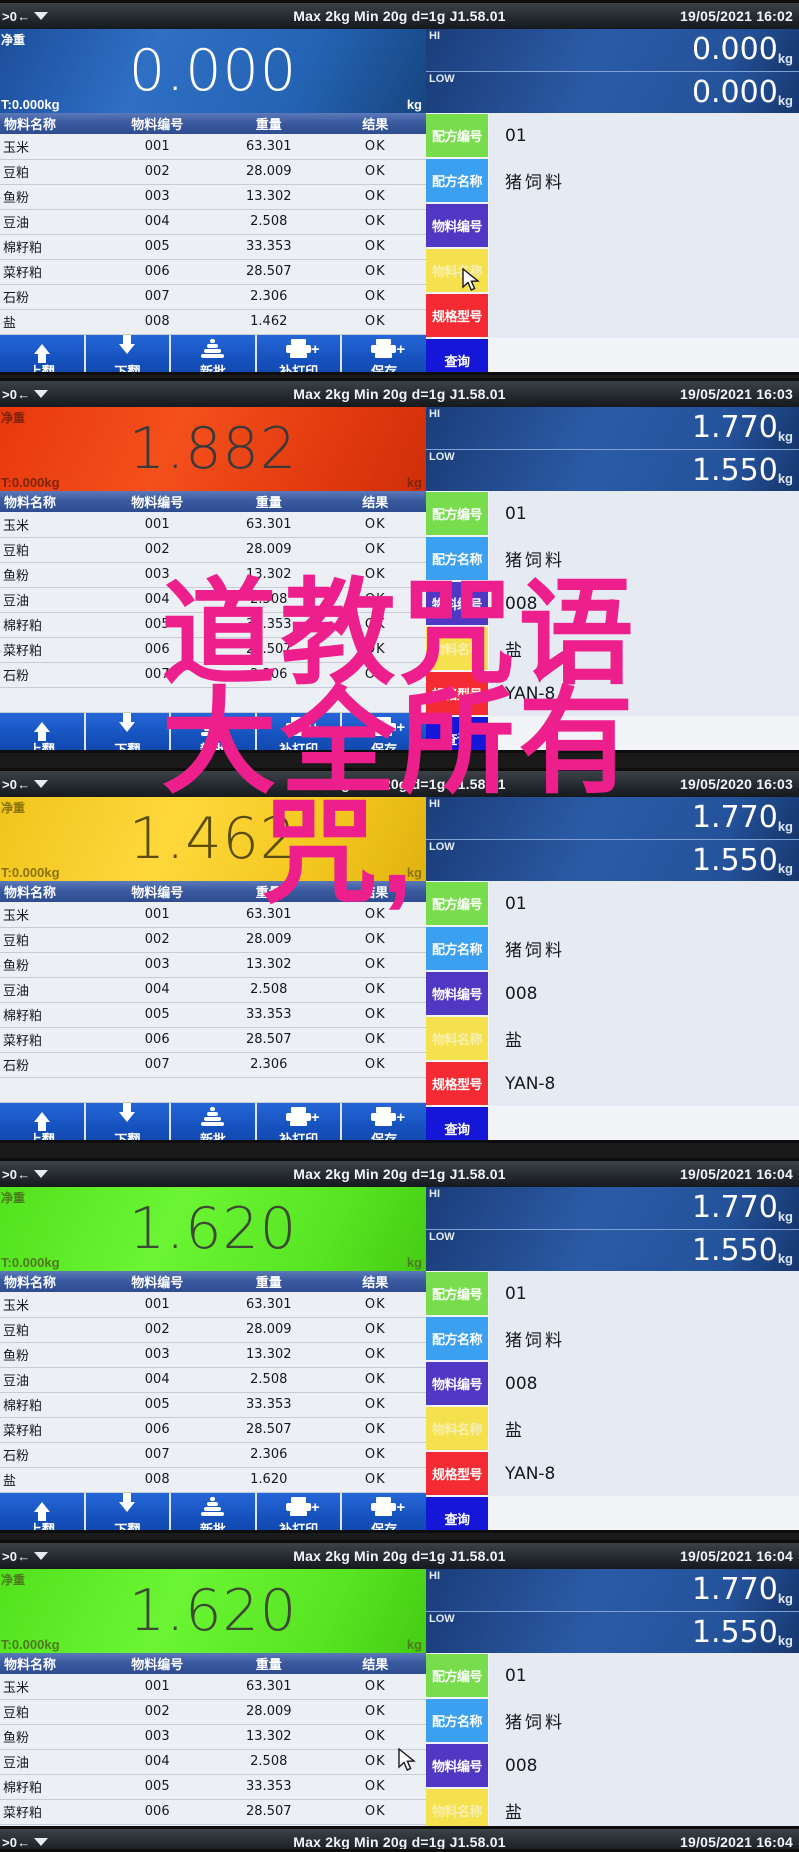  I want to click on table-row: 盐 008 1.620 OK, so click(213, 1480).